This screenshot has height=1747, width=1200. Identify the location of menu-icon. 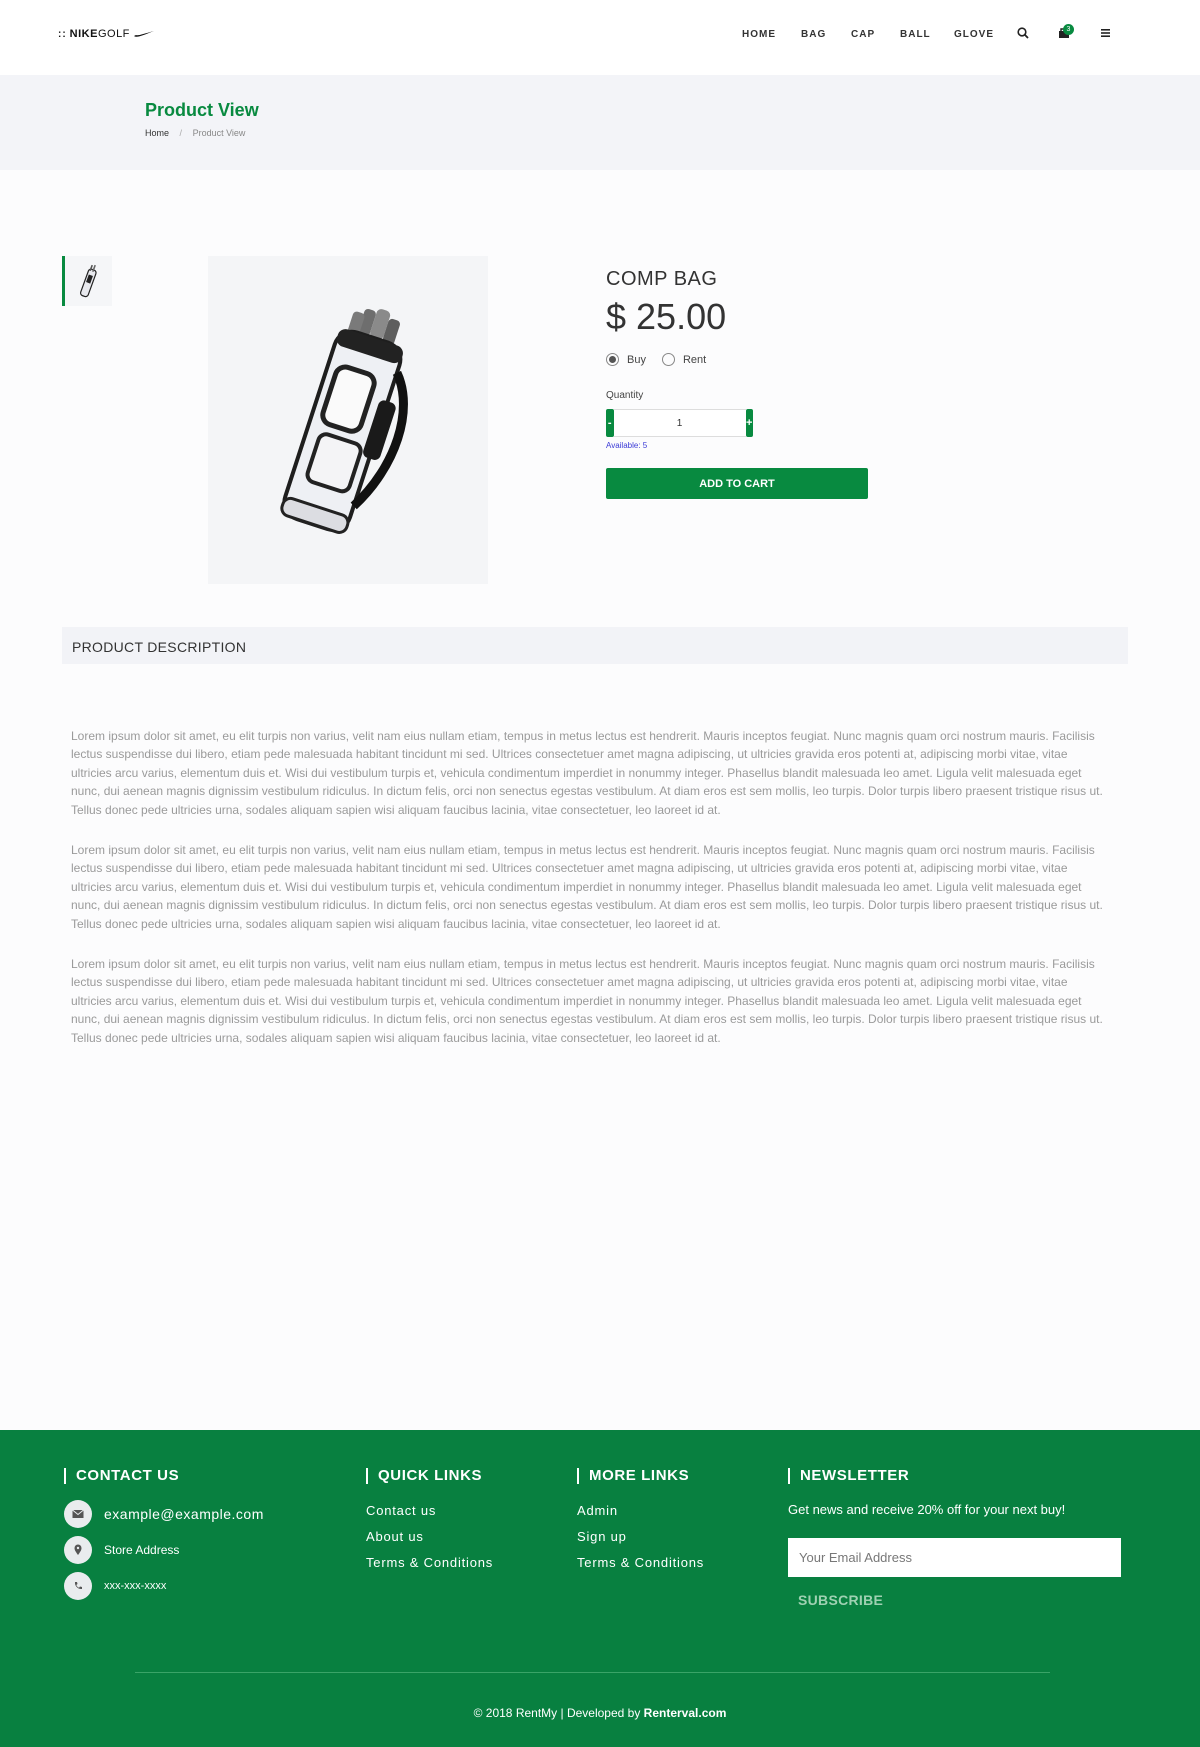
(1108, 35).